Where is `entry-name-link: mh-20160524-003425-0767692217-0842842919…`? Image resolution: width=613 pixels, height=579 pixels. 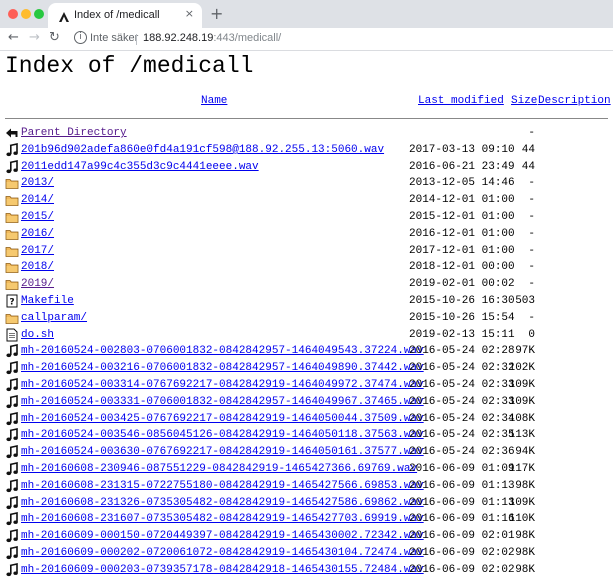 entry-name-link: mh-20160524-003425-0767692217-0842842919… is located at coordinates (222, 419).